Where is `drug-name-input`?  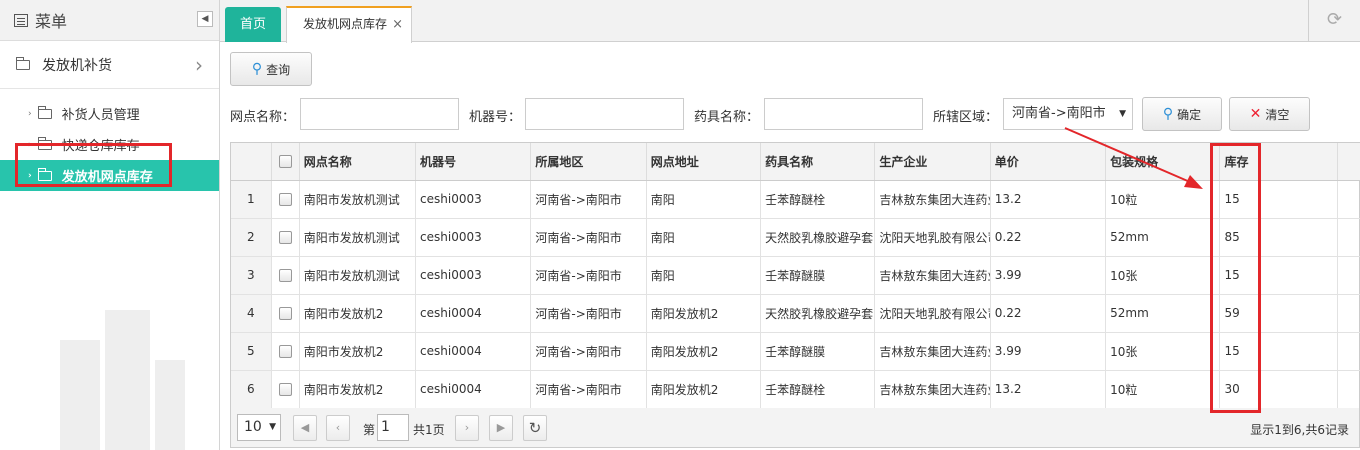 drug-name-input is located at coordinates (843, 114).